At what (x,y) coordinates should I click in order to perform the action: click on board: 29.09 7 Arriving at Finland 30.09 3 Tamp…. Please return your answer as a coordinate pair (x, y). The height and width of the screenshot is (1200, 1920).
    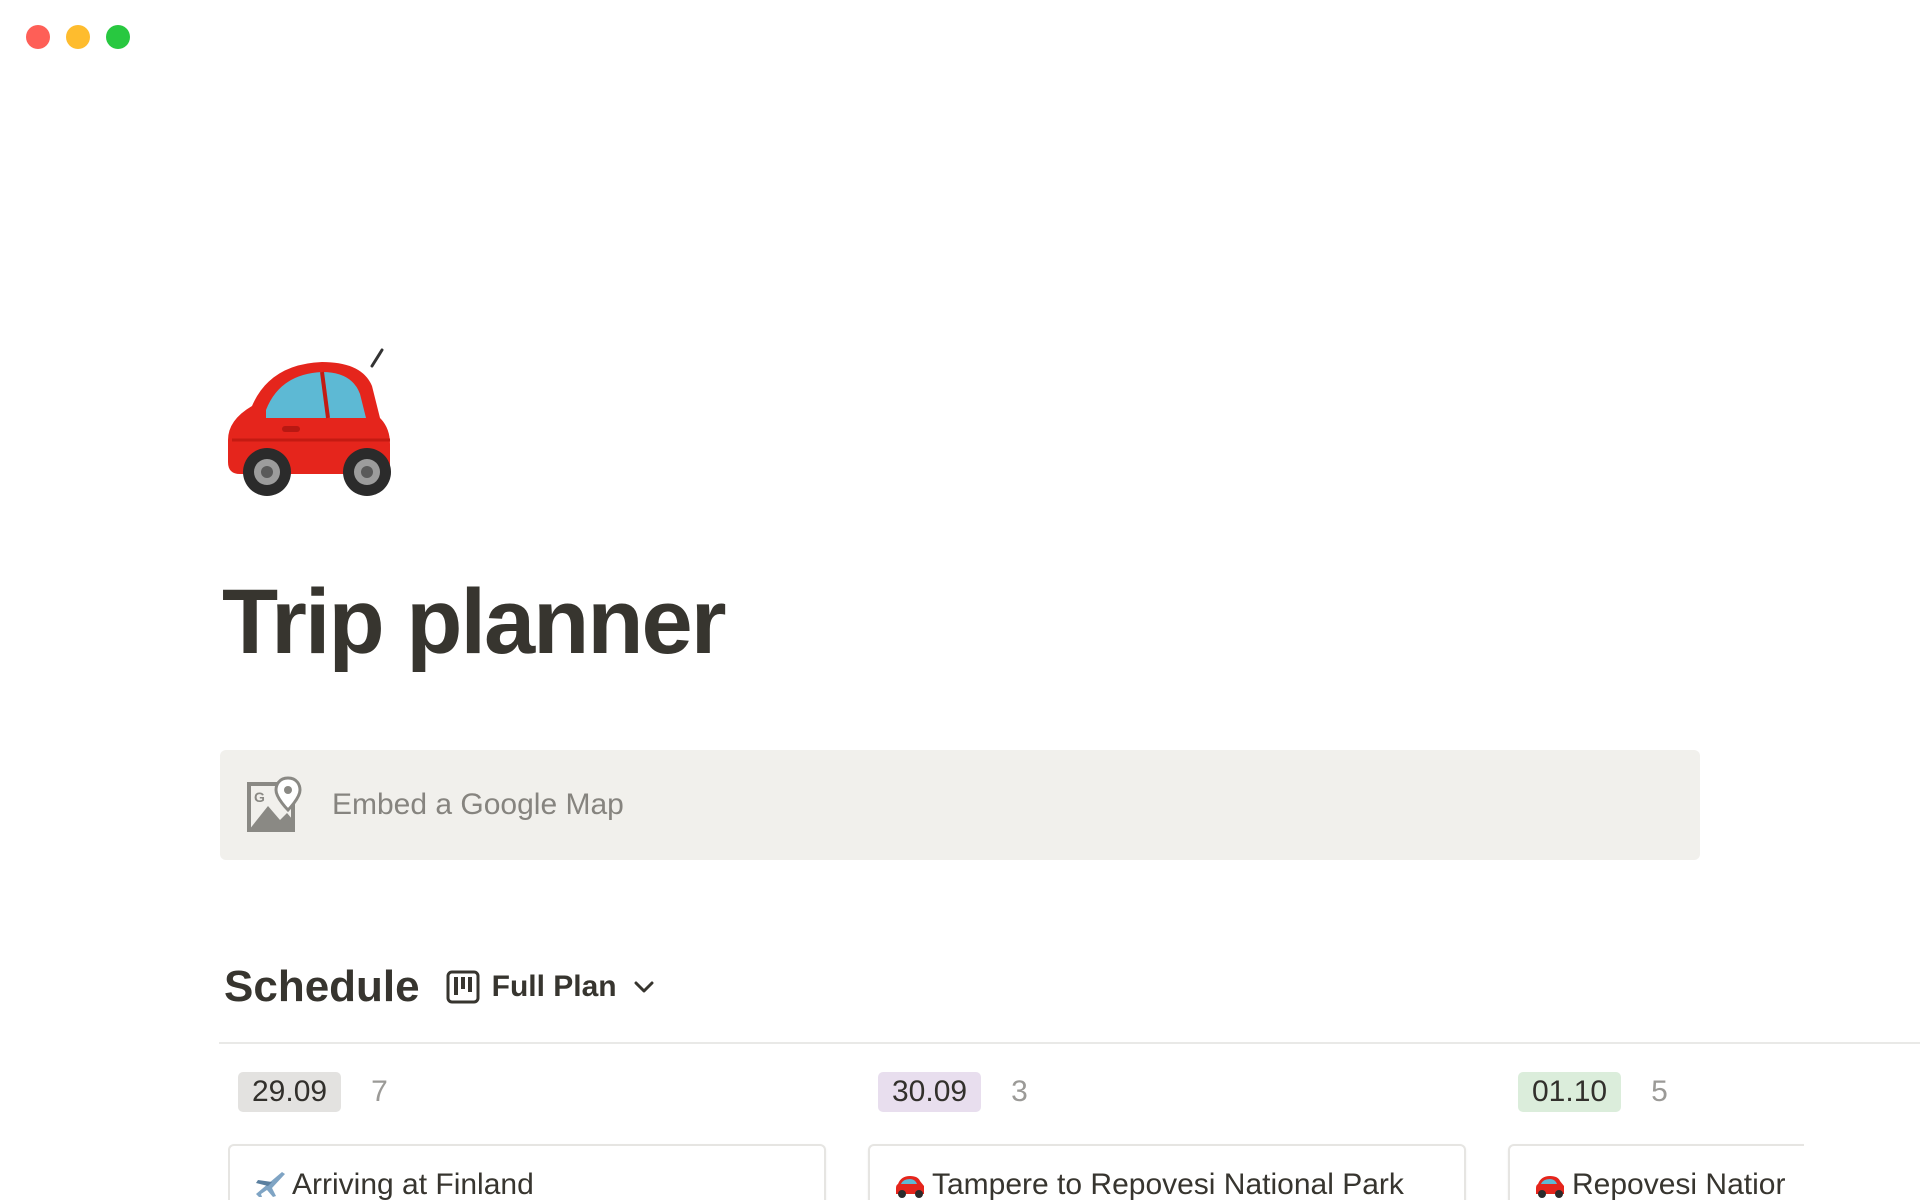
    Looking at the image, I should click on (1016, 1135).